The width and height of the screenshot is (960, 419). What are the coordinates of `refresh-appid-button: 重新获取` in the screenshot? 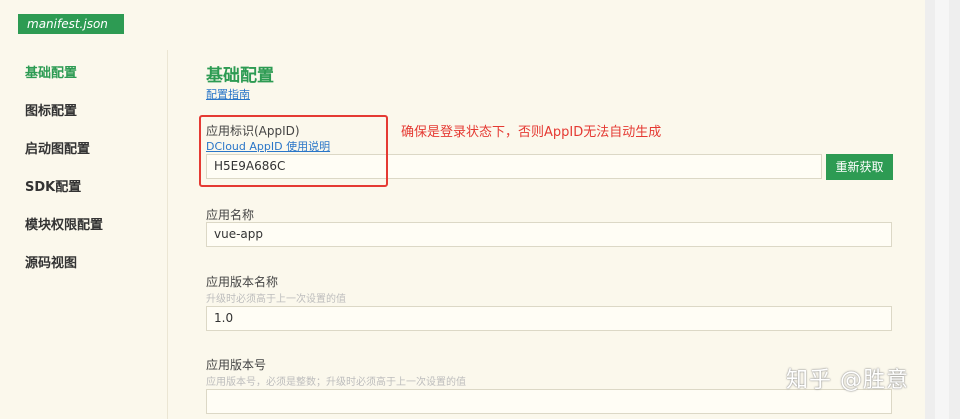 It's located at (859, 167).